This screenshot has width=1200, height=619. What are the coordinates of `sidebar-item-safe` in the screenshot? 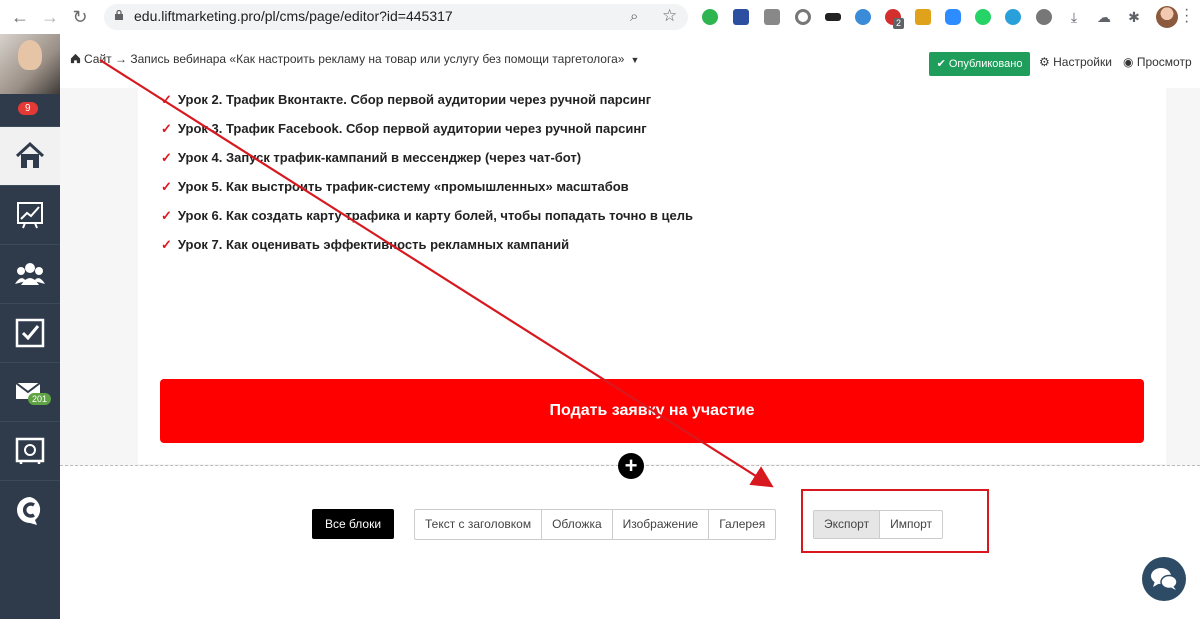 It's located at (30, 450).